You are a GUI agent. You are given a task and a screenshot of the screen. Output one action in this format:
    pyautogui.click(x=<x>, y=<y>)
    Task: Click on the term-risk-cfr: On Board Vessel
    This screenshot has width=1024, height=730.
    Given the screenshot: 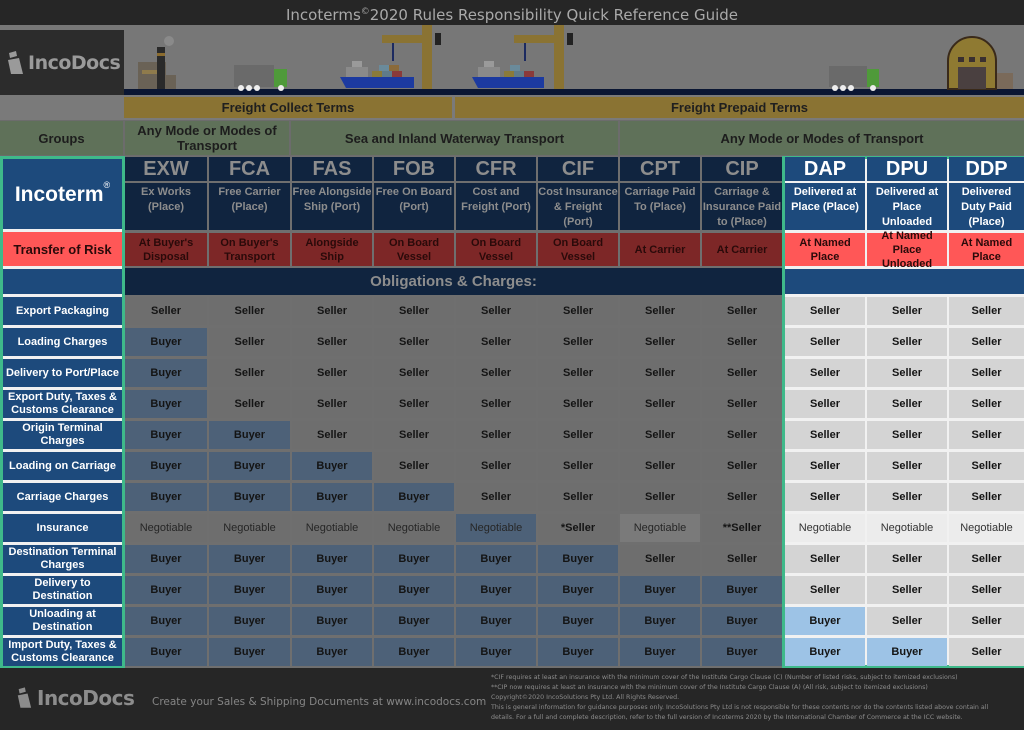 What is the action you would take?
    pyautogui.click(x=496, y=249)
    